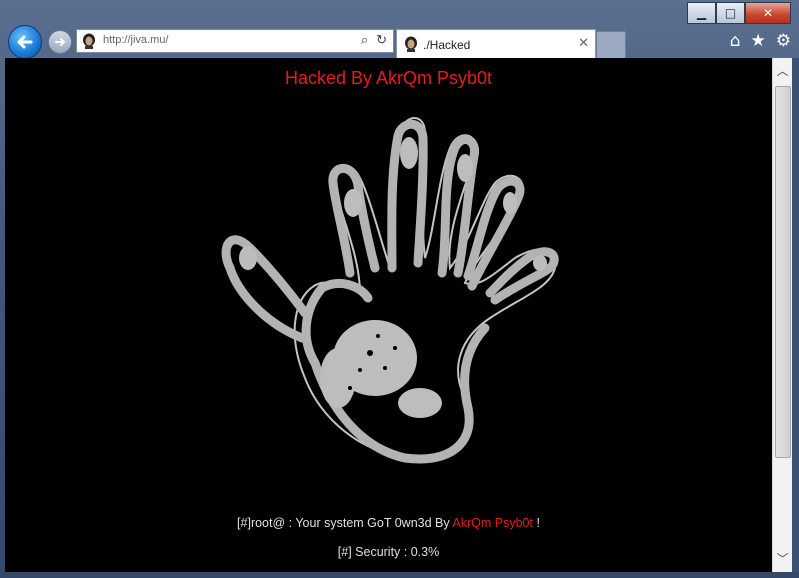  I want to click on window-controls: ▁ □ ✕, so click(739, 13).